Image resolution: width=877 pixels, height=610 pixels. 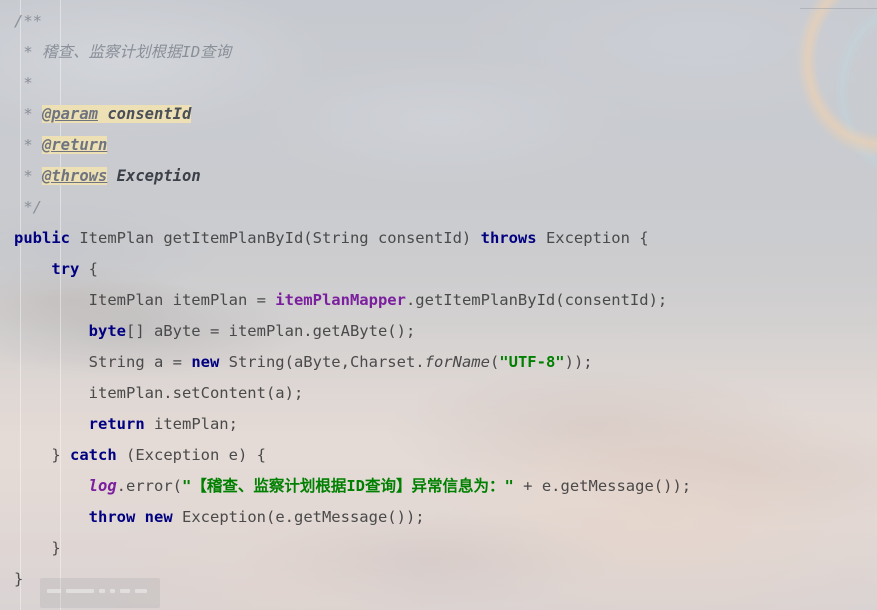 I want to click on code-token-comment: /**, so click(x=28, y=21).